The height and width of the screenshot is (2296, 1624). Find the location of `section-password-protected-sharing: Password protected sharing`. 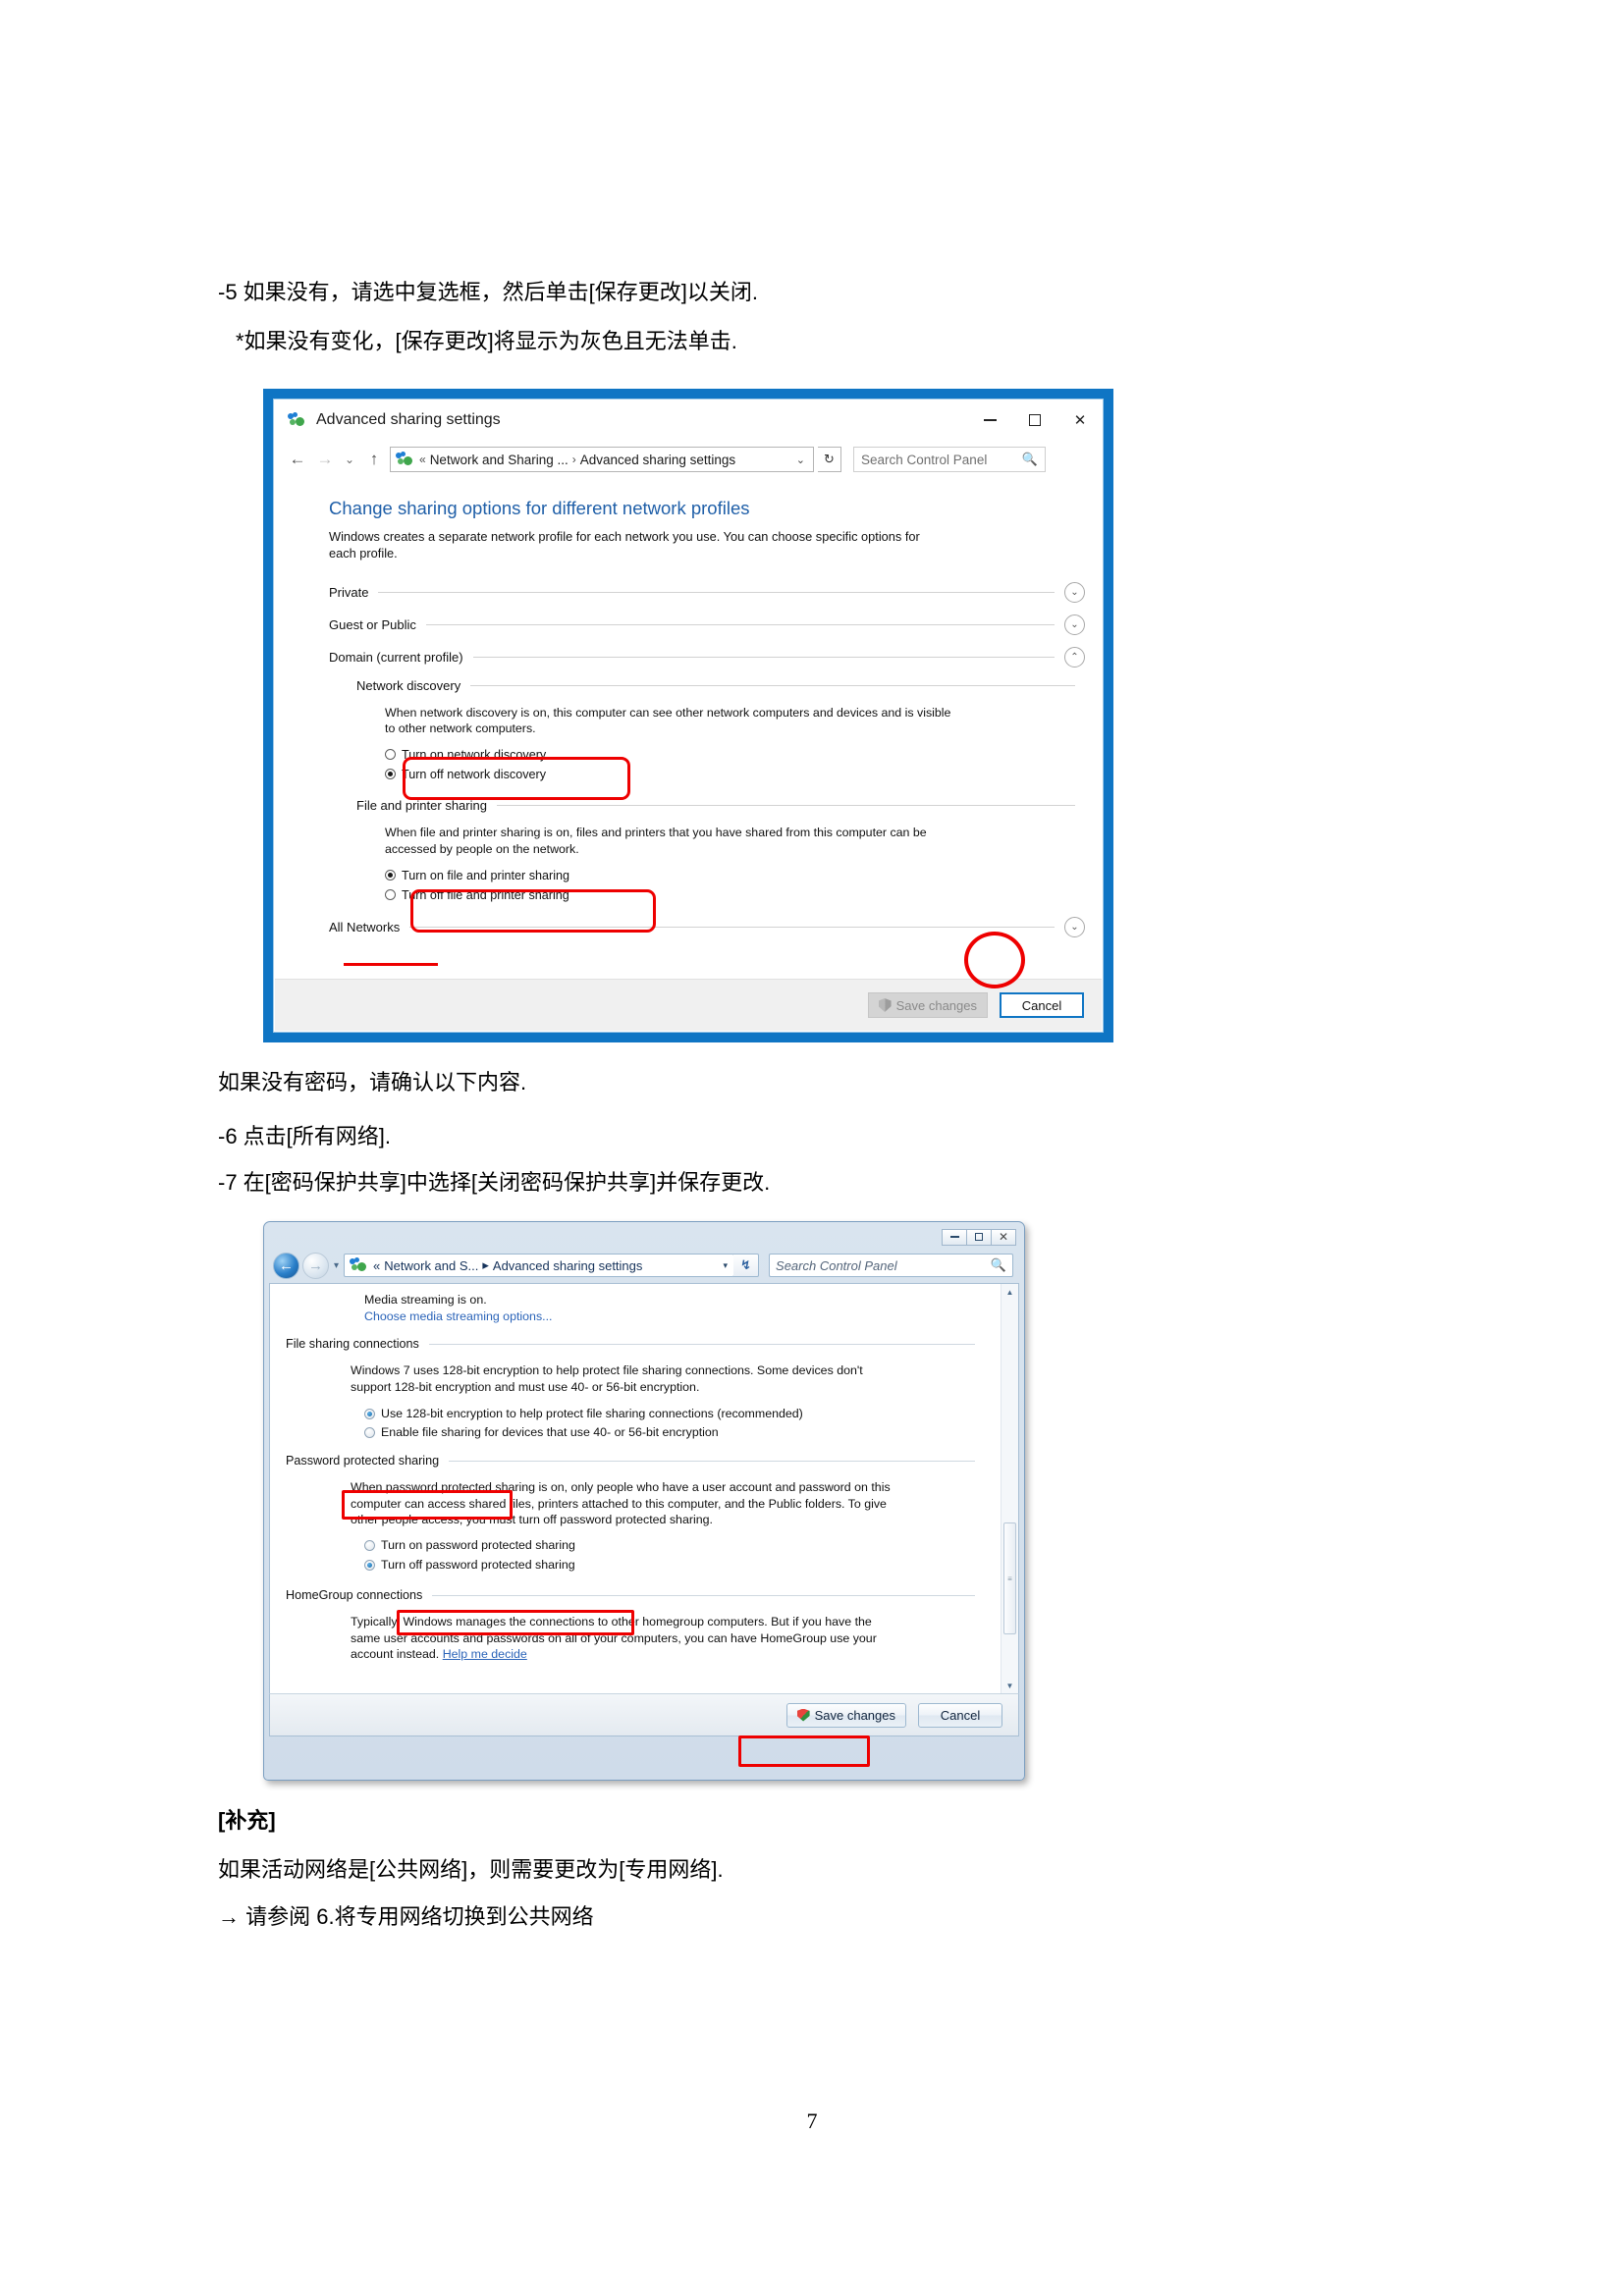

section-password-protected-sharing: Password protected sharing is located at coordinates (630, 1460).